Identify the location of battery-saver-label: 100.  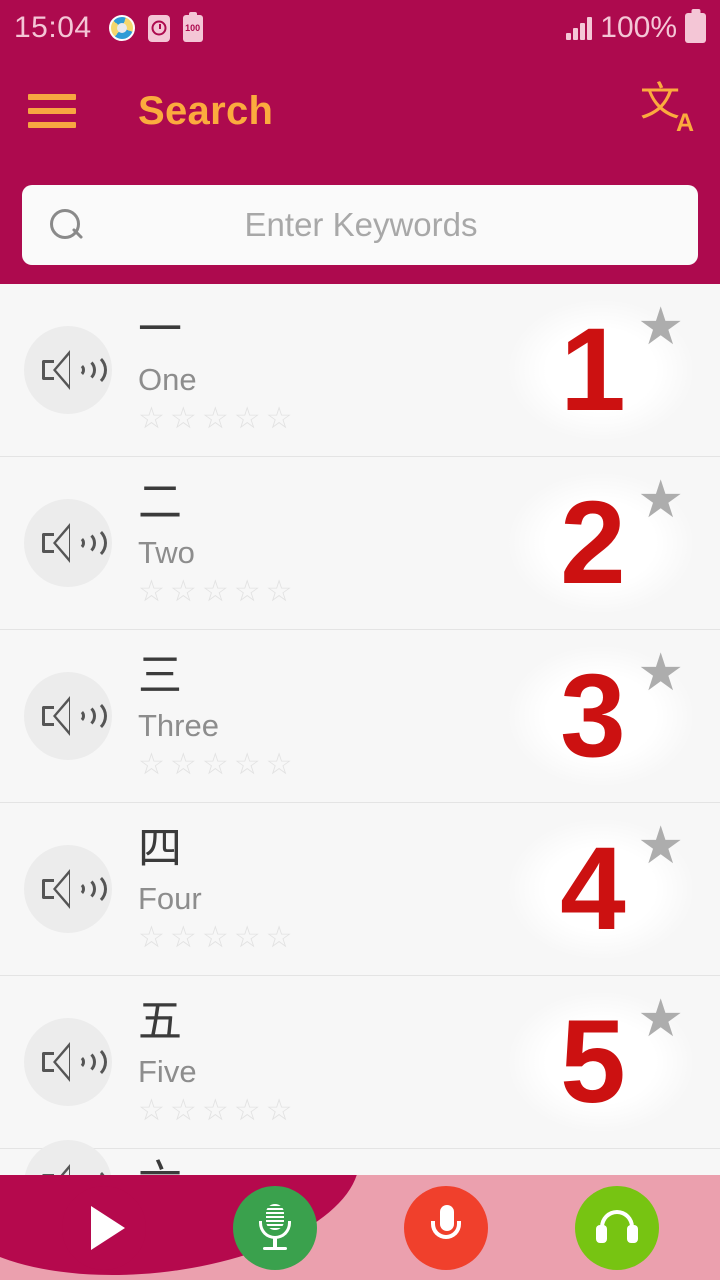
(193, 27).